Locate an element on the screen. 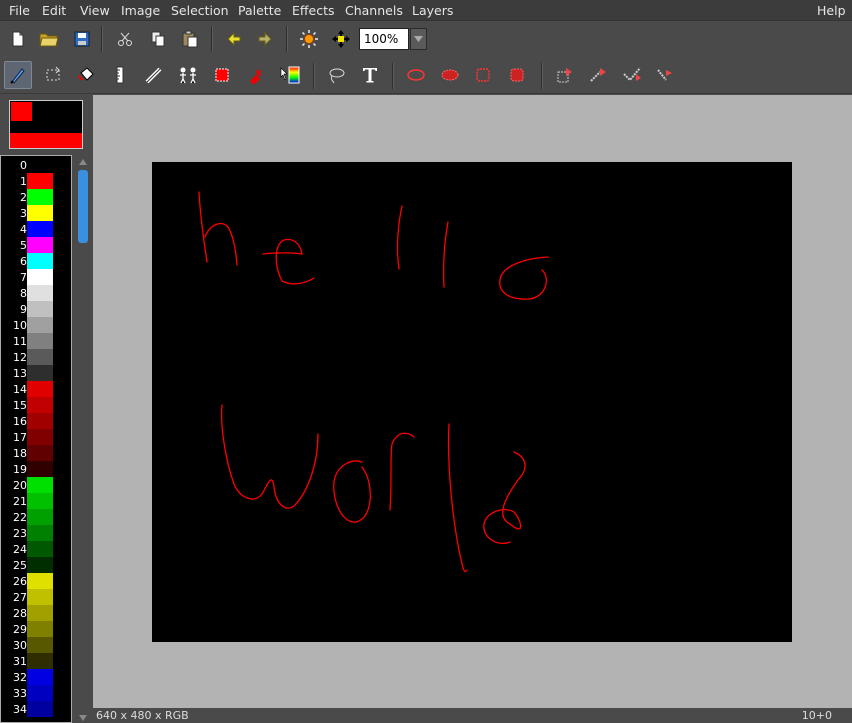 Image resolution: width=852 pixels, height=723 pixels. palette-entry: 2 is located at coordinates (36, 197).